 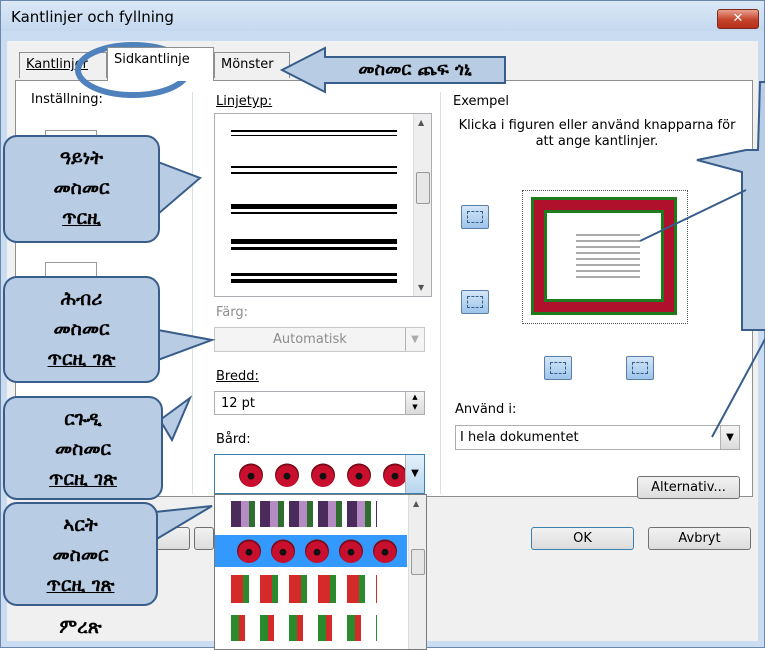 I want to click on callout-line-width-line2: መስመር, so click(x=82, y=449).